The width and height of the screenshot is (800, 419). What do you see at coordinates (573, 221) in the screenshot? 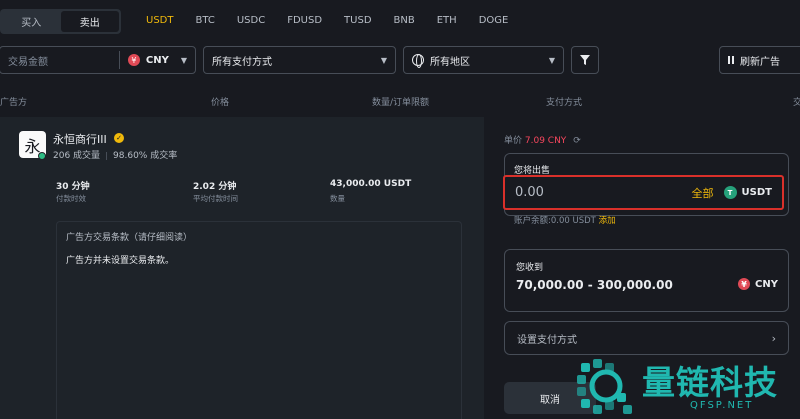
I see `balance-value: 0.00 USDT` at bounding box center [573, 221].